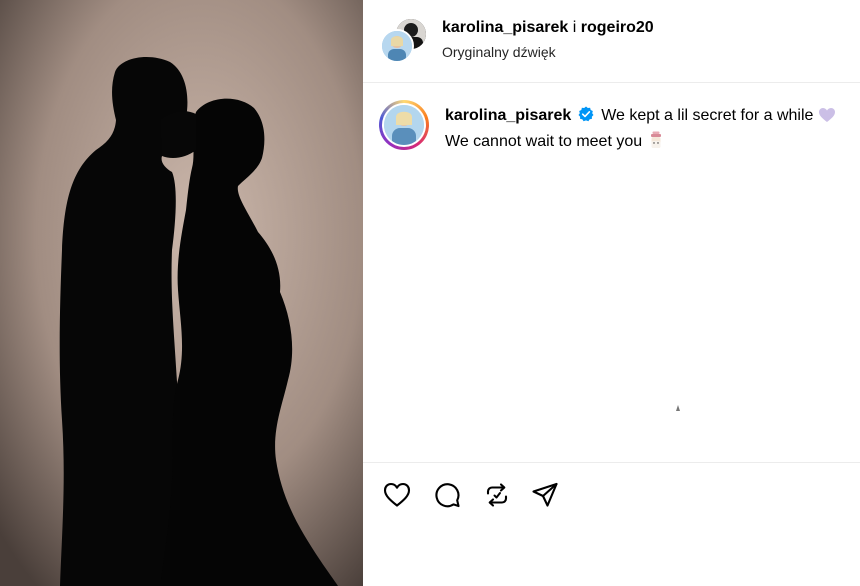  I want to click on caption-username: karolina_pisarek, so click(508, 115).